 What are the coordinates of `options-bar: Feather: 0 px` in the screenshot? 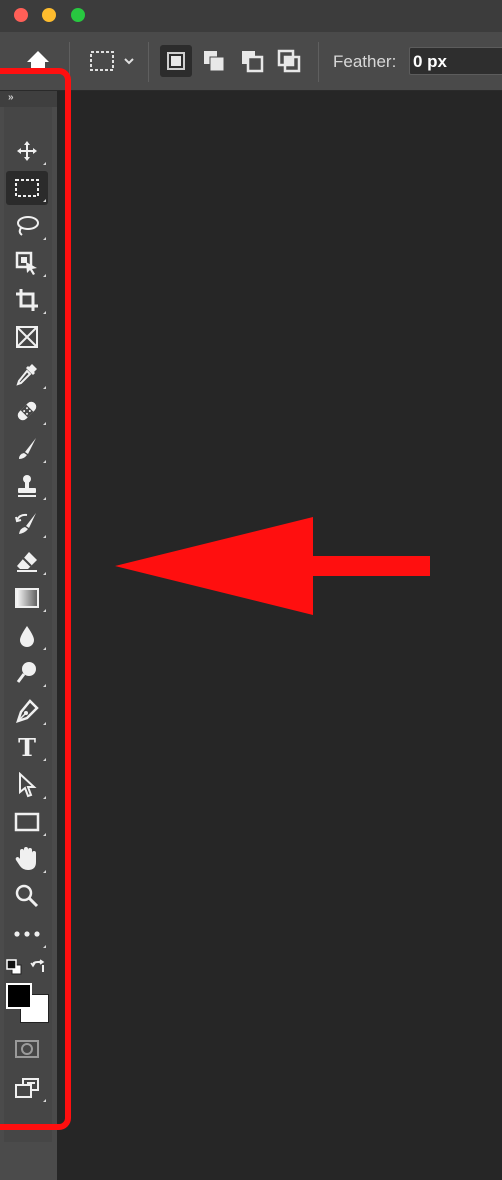 It's located at (251, 61).